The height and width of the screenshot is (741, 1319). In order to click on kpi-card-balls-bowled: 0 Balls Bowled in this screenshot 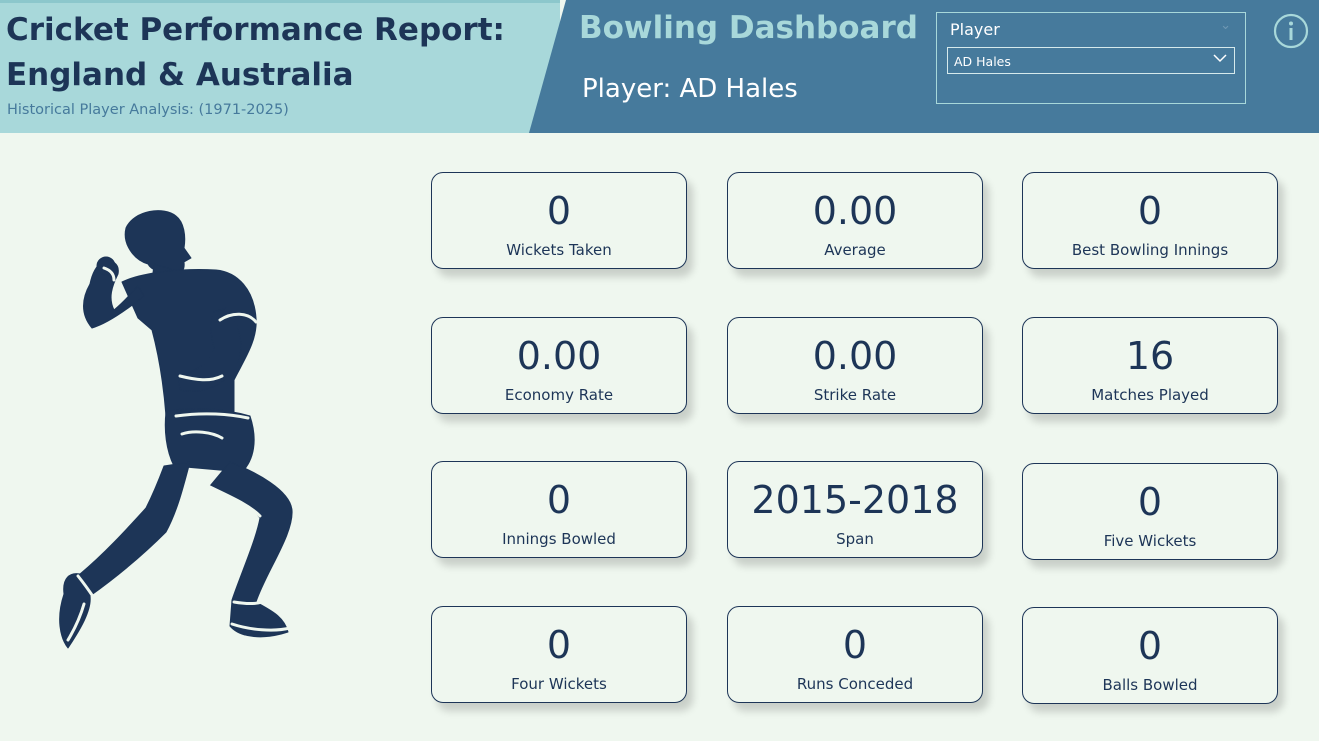, I will do `click(1150, 655)`.